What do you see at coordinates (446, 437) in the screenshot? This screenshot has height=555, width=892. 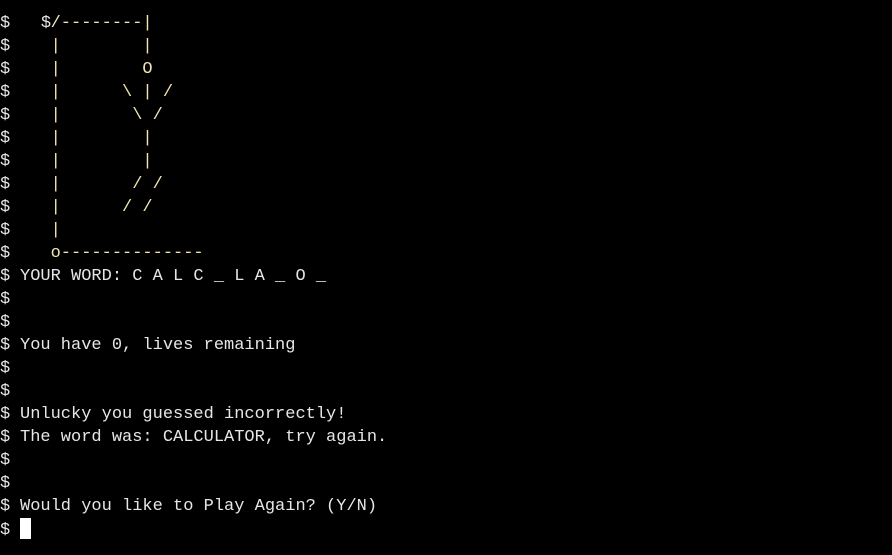 I see `answer-reveal-line: $ The word was: CALCULATOR, try again.` at bounding box center [446, 437].